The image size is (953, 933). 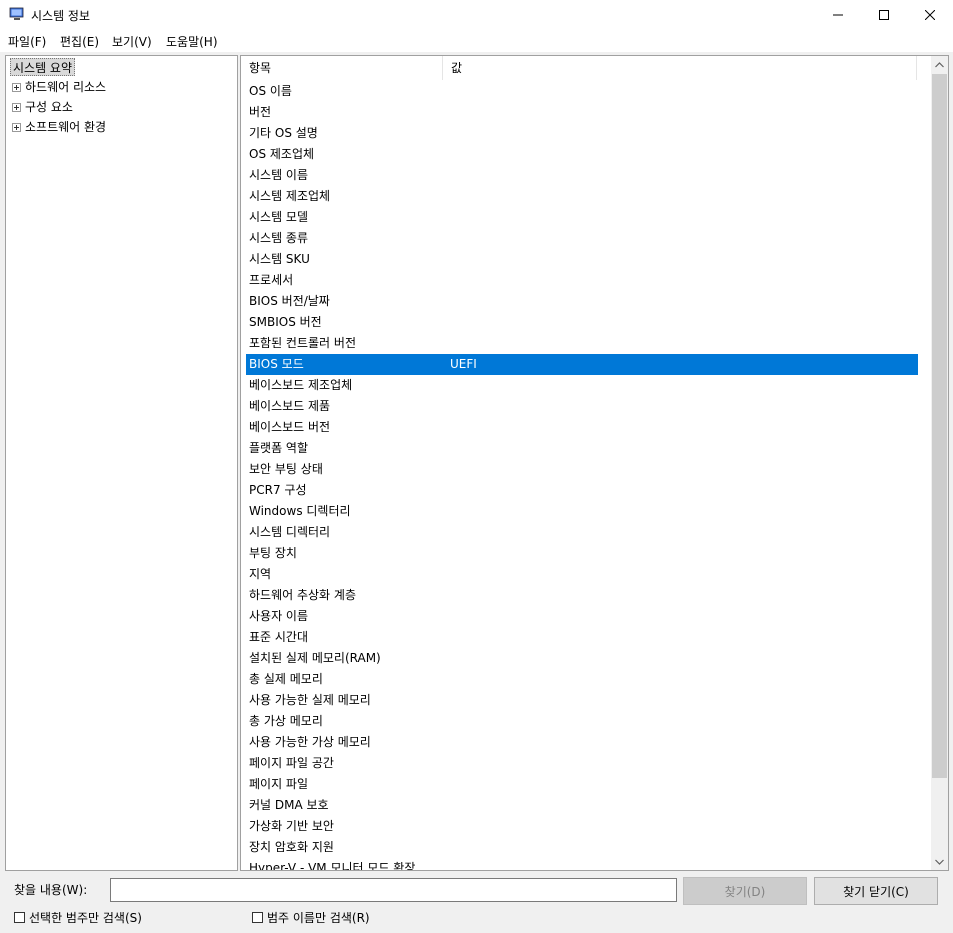 What do you see at coordinates (582, 847) in the screenshot?
I see `table-row: 장치 암호화 지원` at bounding box center [582, 847].